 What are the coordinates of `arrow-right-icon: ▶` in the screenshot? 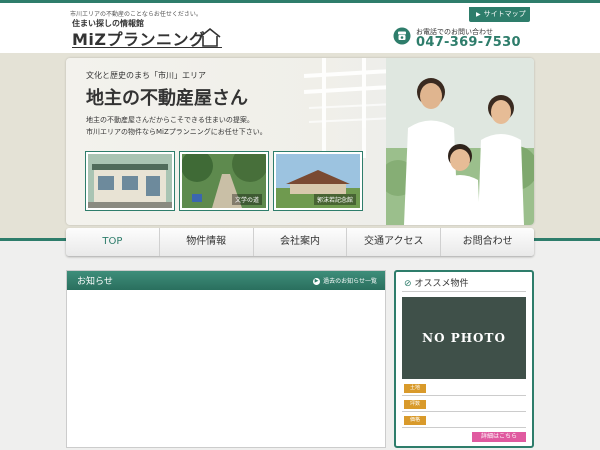 It's located at (317, 281).